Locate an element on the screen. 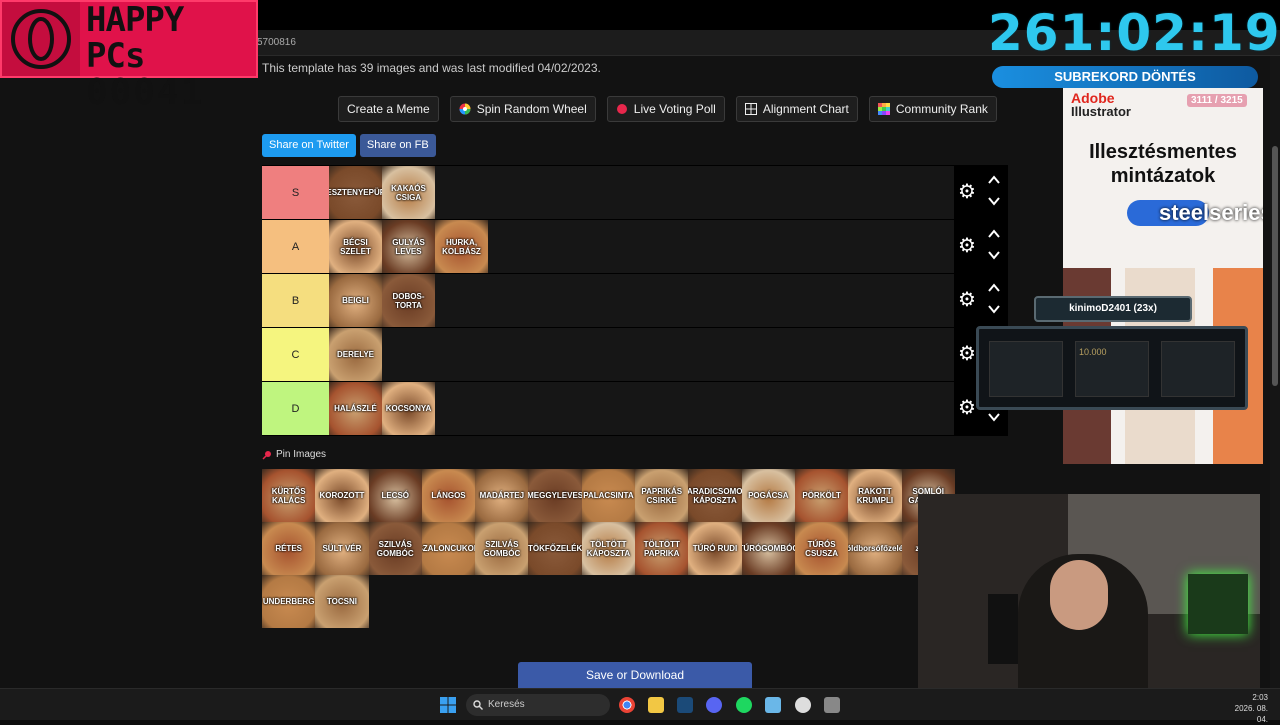 This screenshot has width=1280, height=725. food-image-label: GESZTENYEPÜRÉ is located at coordinates (355, 192).